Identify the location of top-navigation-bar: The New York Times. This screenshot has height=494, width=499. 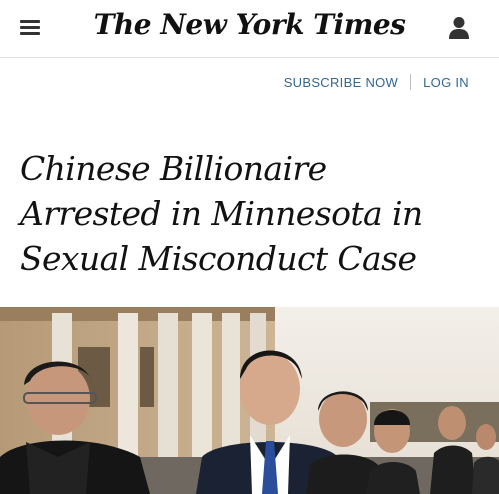
(249, 29).